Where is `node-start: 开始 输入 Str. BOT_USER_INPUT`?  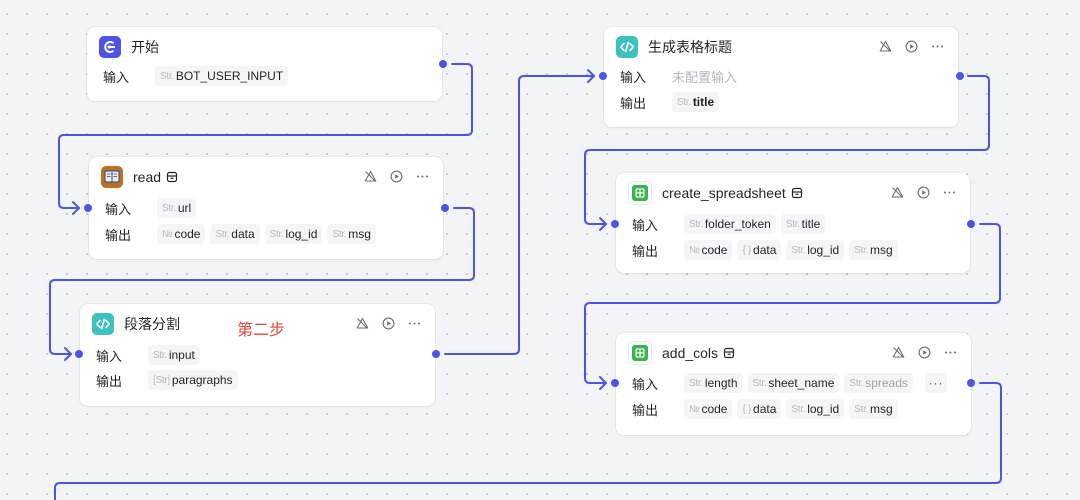
node-start: 开始 输入 Str. BOT_USER_INPUT is located at coordinates (264, 64).